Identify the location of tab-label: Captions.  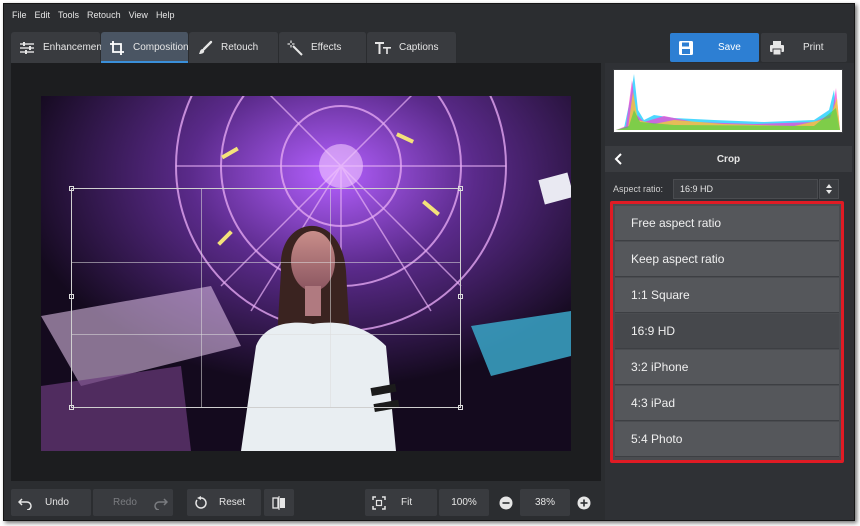
(419, 47).